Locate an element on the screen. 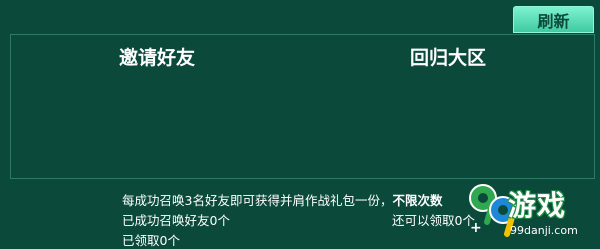 This screenshot has width=600, height=249. reward-description: 每成功召唤3名好友即可获得并肩作战礼包一份，不限次数 is located at coordinates (282, 199).